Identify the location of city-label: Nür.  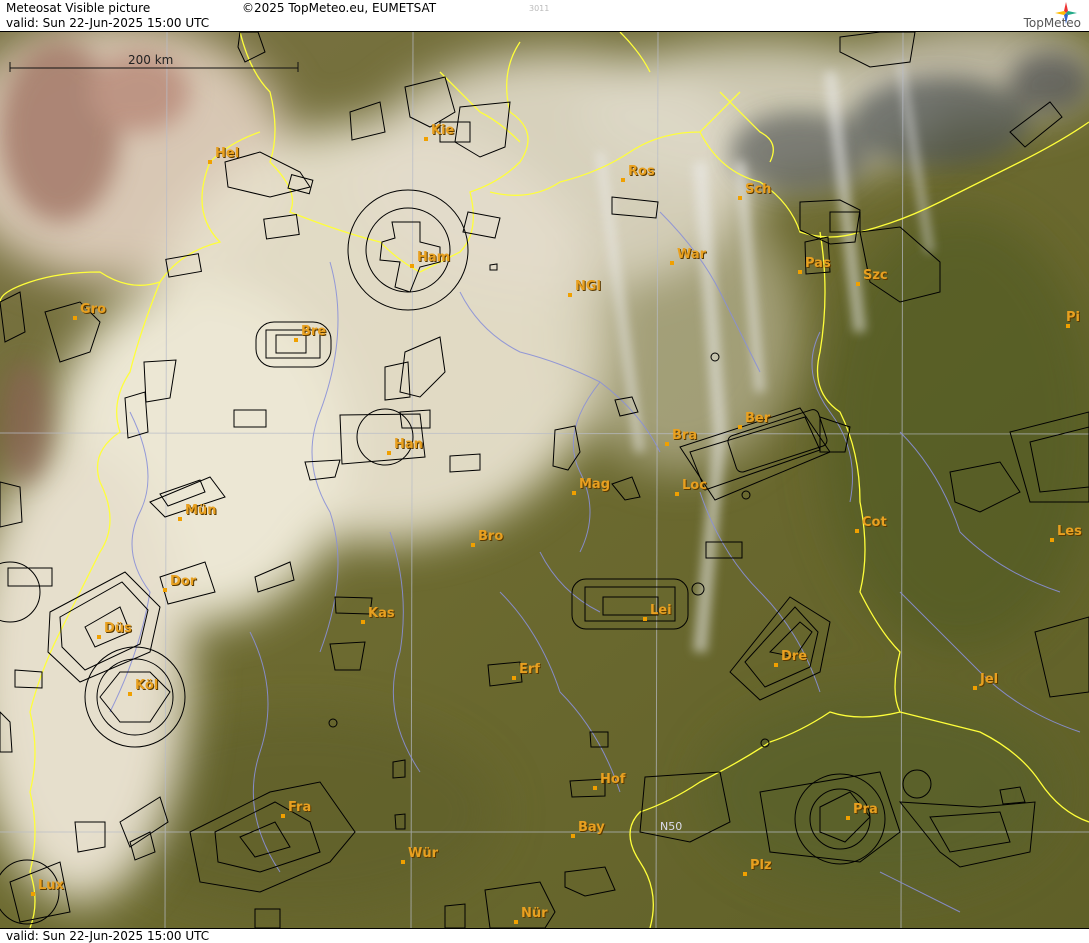
(534, 913).